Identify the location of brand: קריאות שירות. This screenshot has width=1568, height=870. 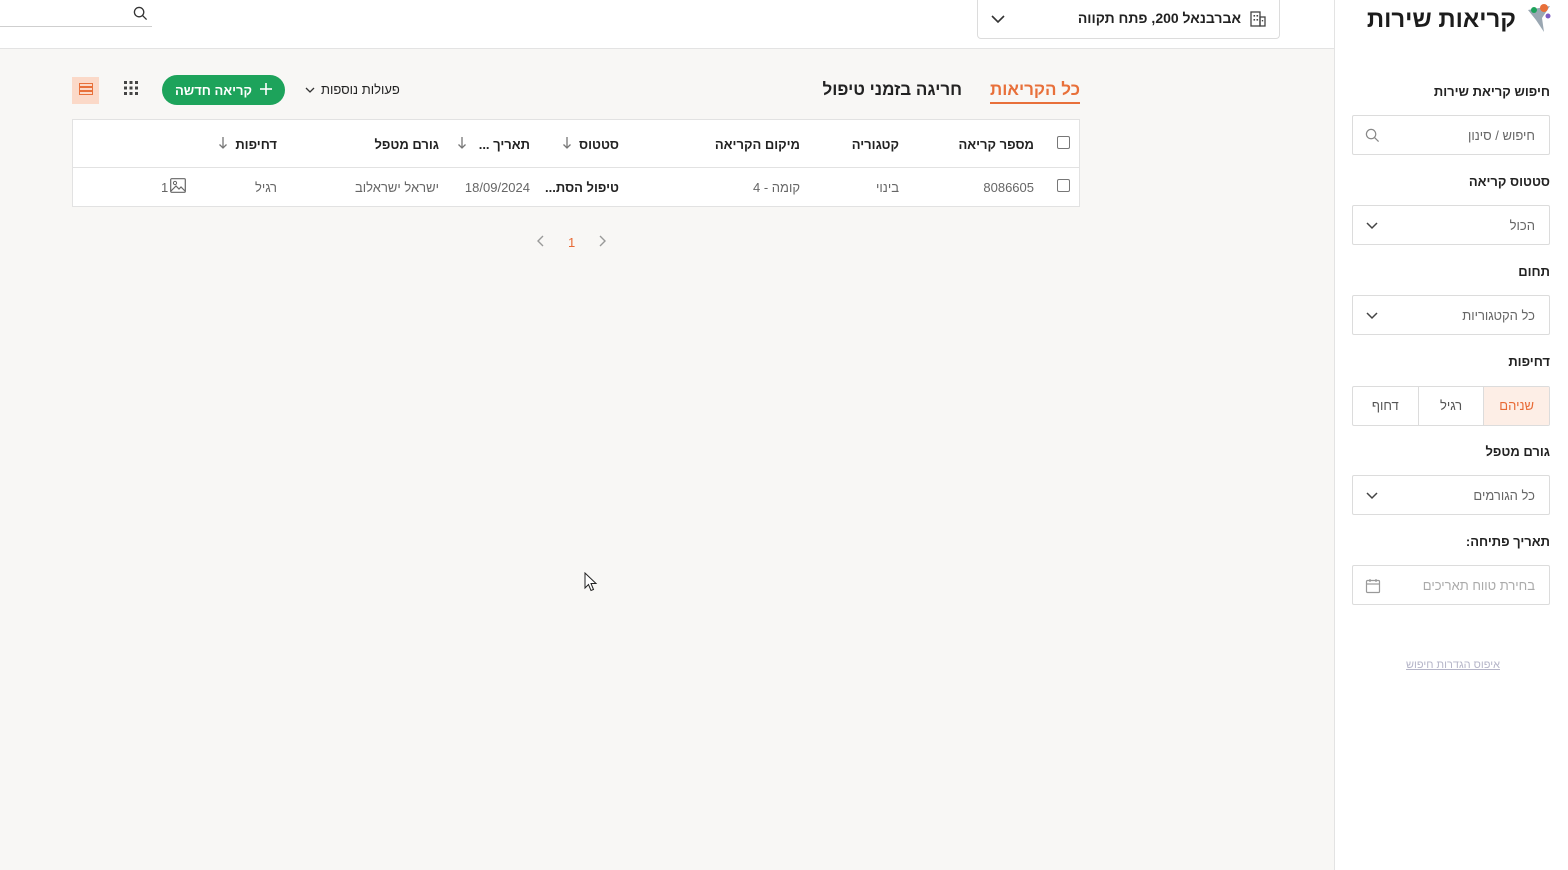
(1460, 20).